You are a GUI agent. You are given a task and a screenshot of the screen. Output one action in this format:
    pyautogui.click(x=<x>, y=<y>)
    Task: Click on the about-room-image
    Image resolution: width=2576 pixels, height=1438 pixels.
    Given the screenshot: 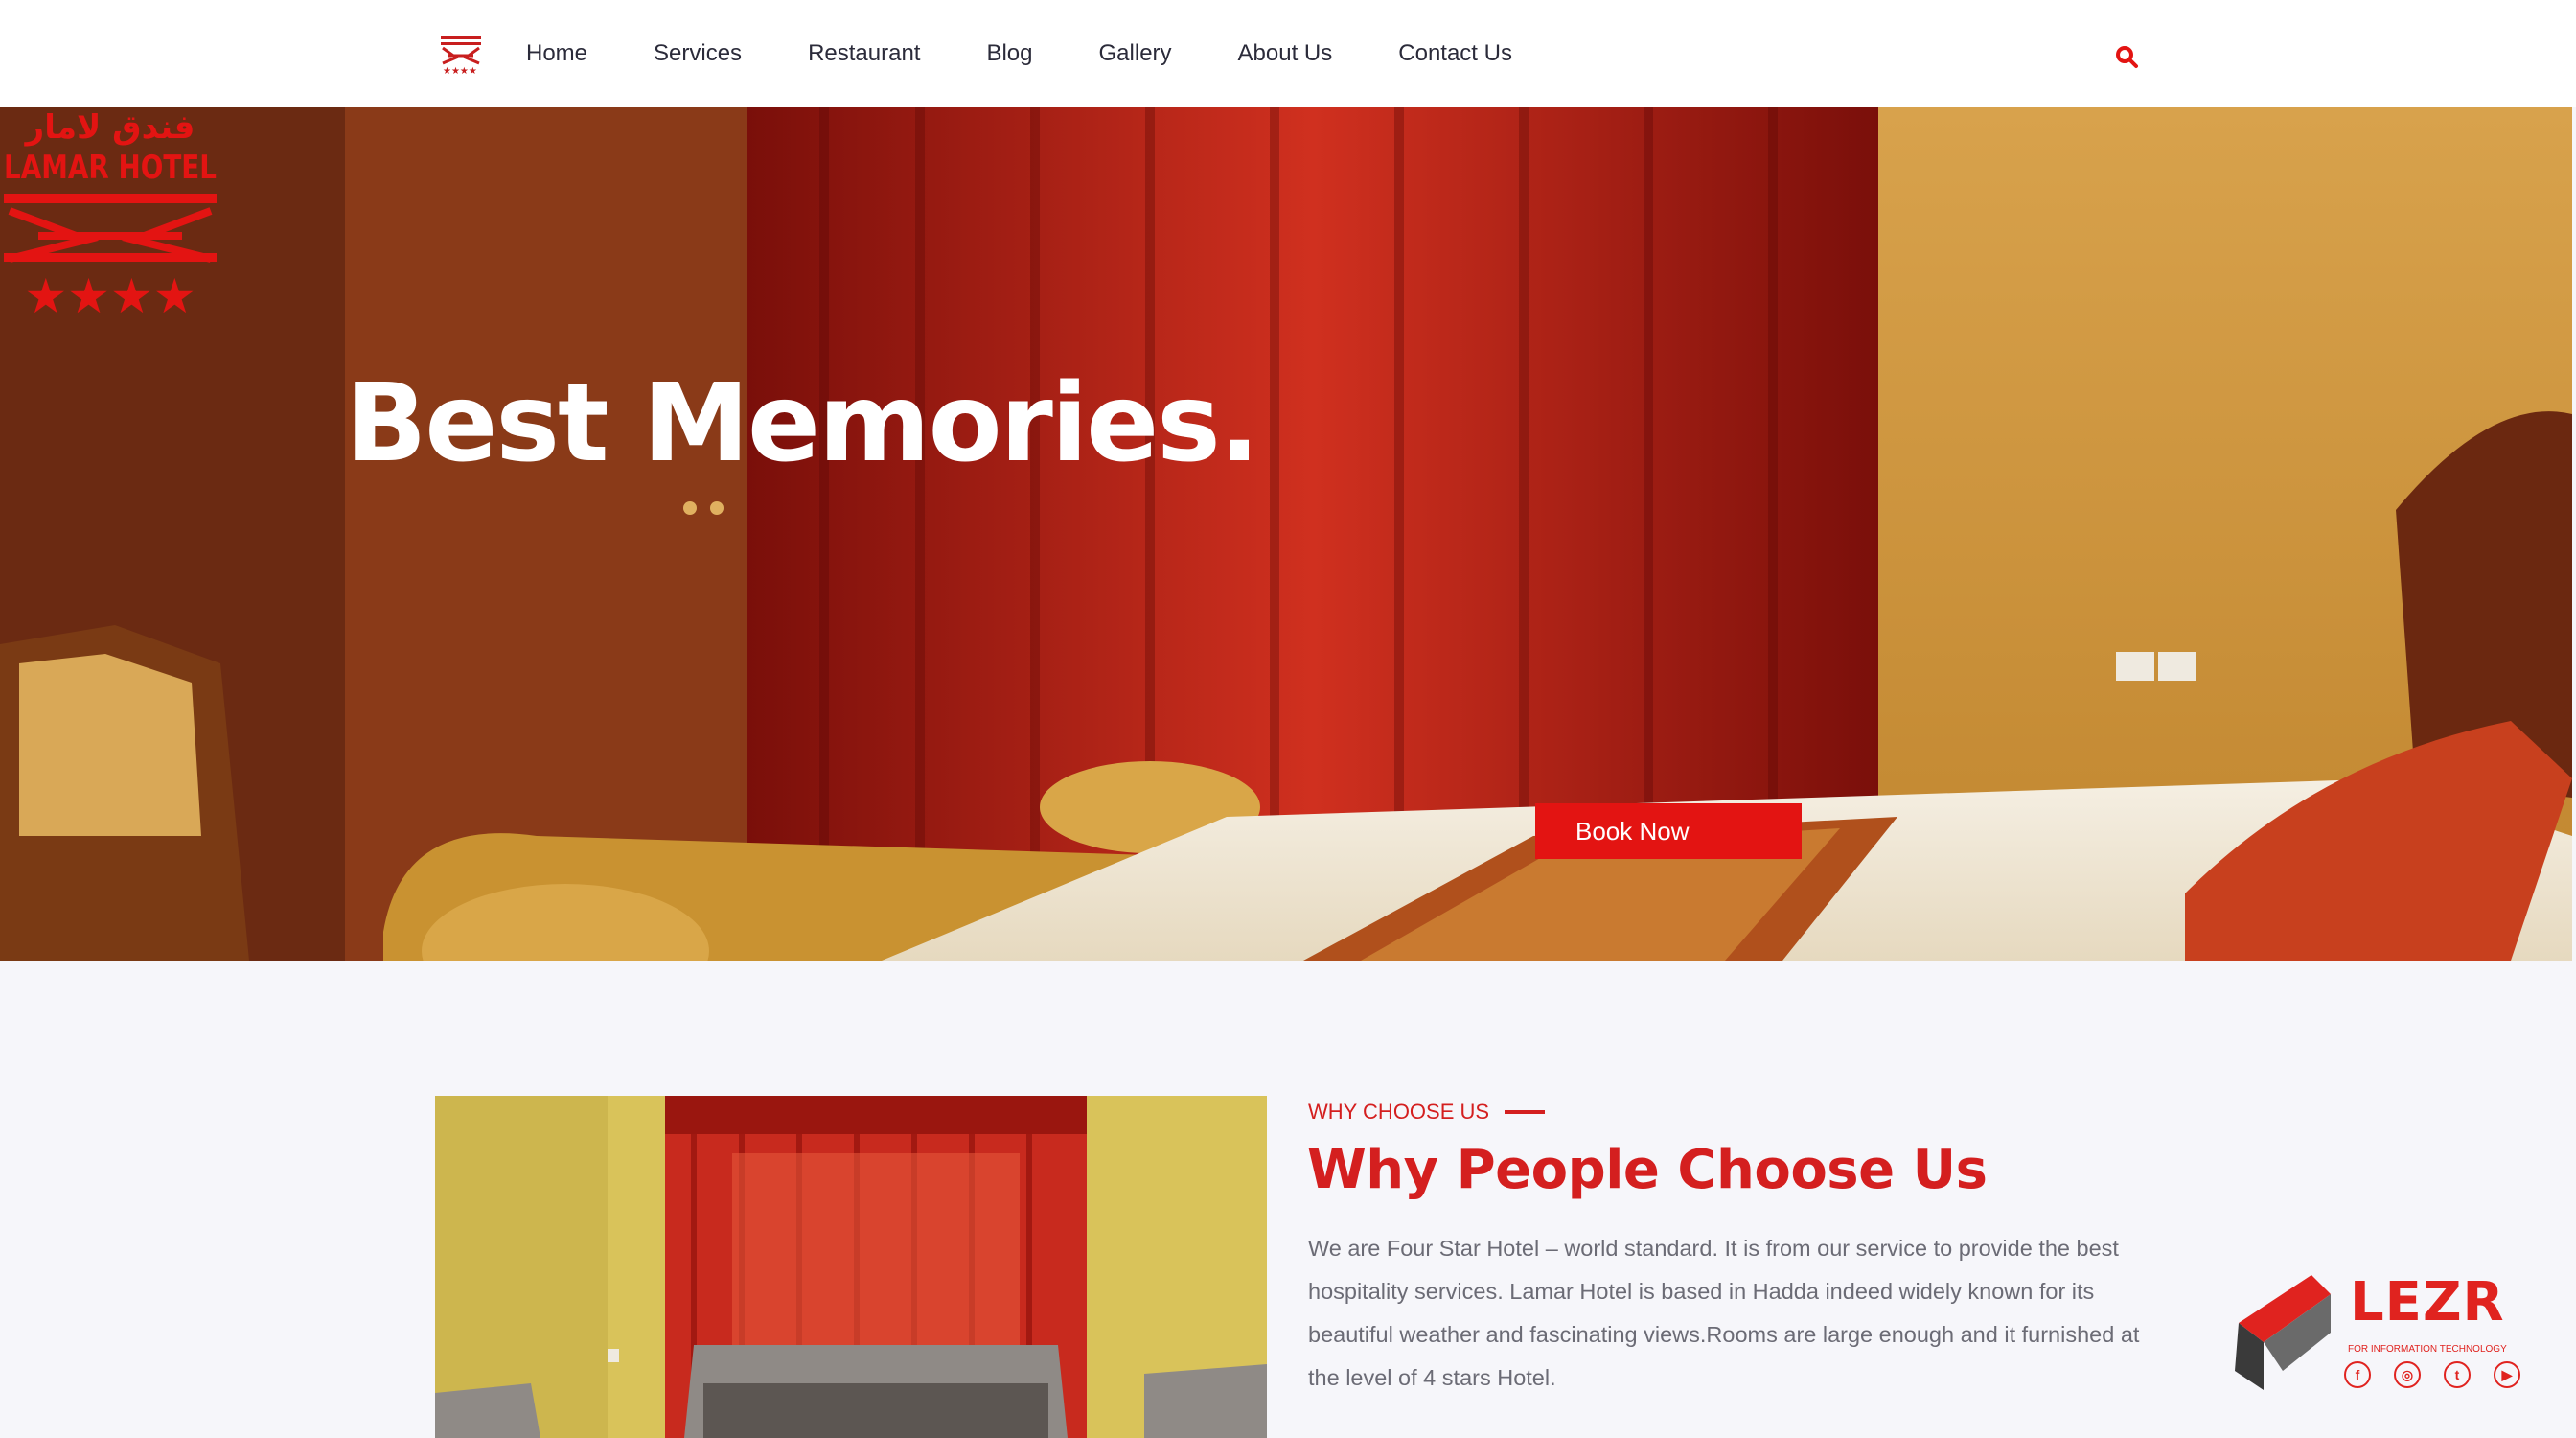 What is the action you would take?
    pyautogui.click(x=851, y=1267)
    